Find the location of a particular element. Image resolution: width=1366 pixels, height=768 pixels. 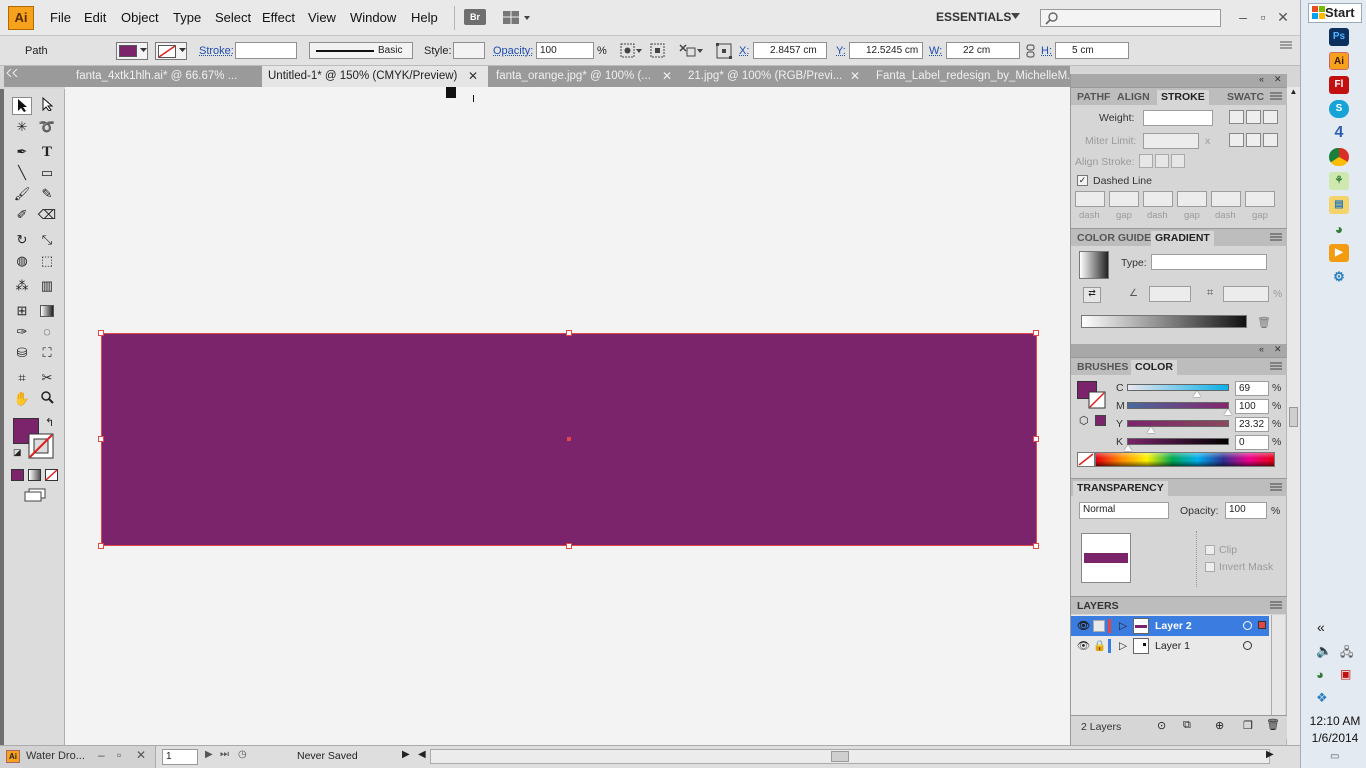

expand-arrow-icon: ▷ is located at coordinates (1123, 626).